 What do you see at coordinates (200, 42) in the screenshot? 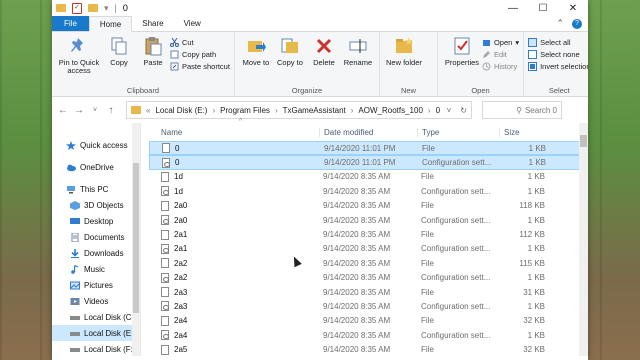
I see `cut-button: Cut` at bounding box center [200, 42].